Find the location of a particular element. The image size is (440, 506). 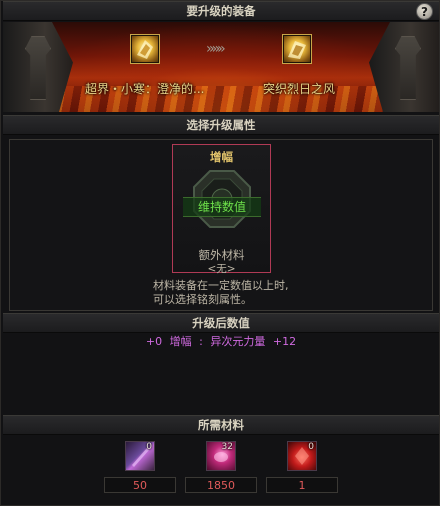

attribute-section-header: 选择升级属性 is located at coordinates (221, 125).